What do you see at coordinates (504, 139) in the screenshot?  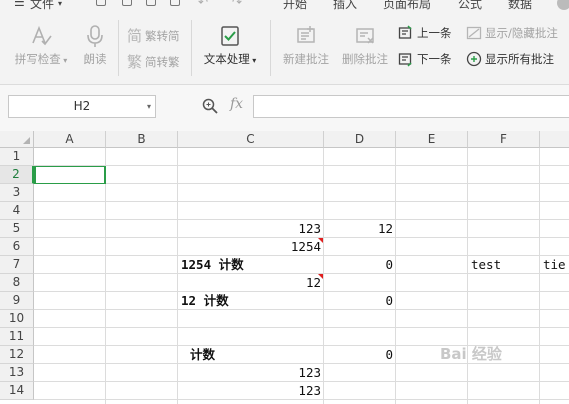 I see `column-header-f: F` at bounding box center [504, 139].